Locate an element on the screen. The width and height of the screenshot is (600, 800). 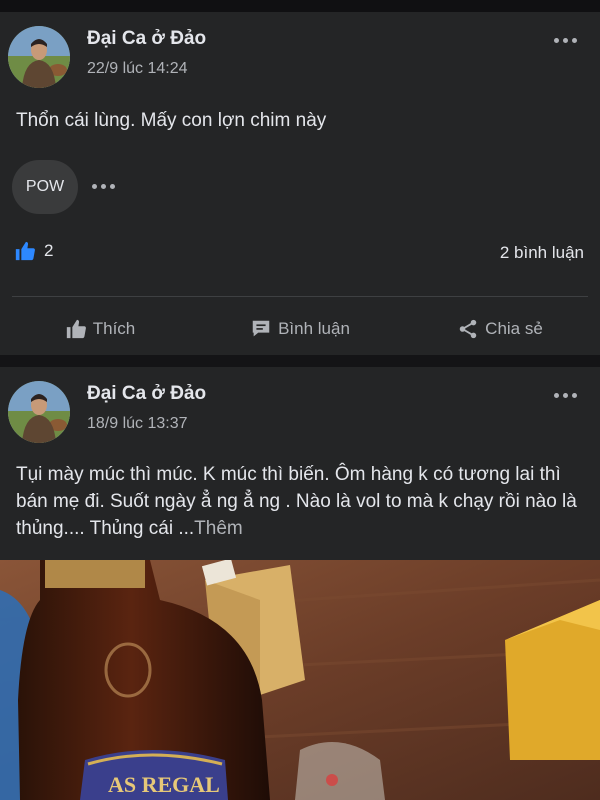
comment-icon is located at coordinates (261, 328).